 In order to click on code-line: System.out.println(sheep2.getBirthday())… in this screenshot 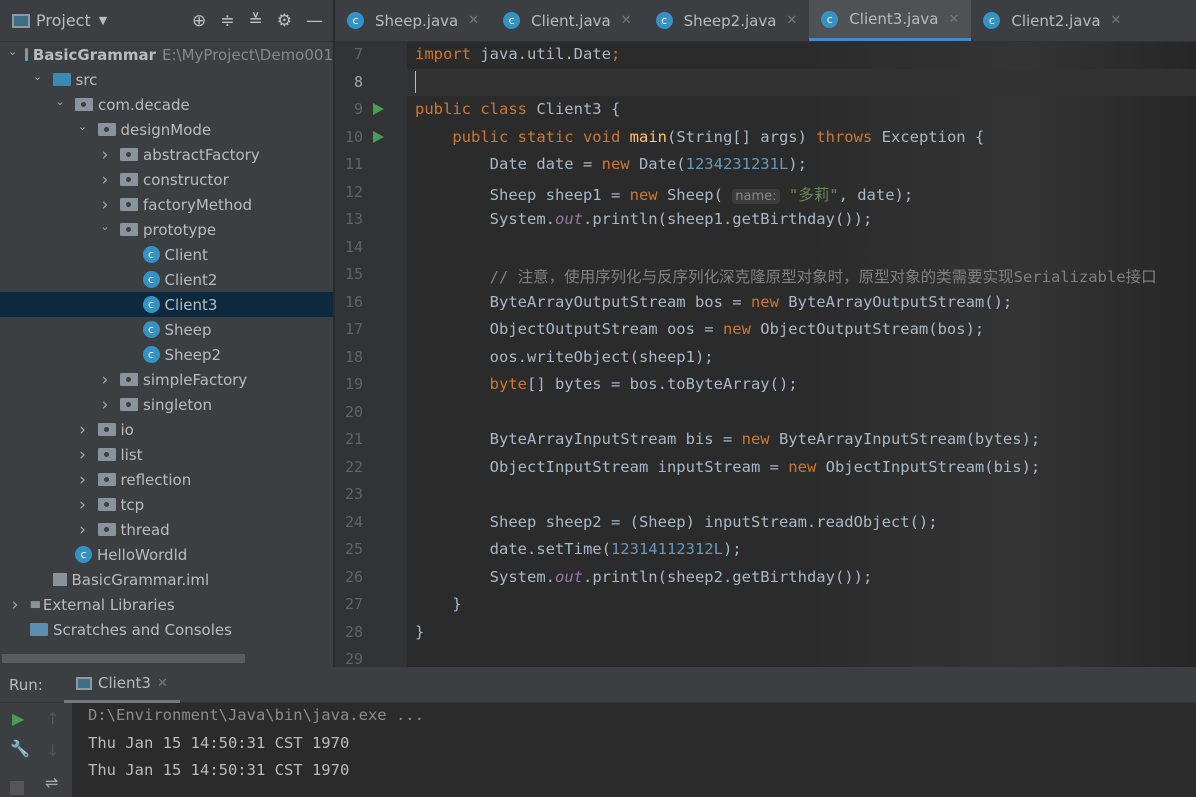, I will do `click(644, 577)`.